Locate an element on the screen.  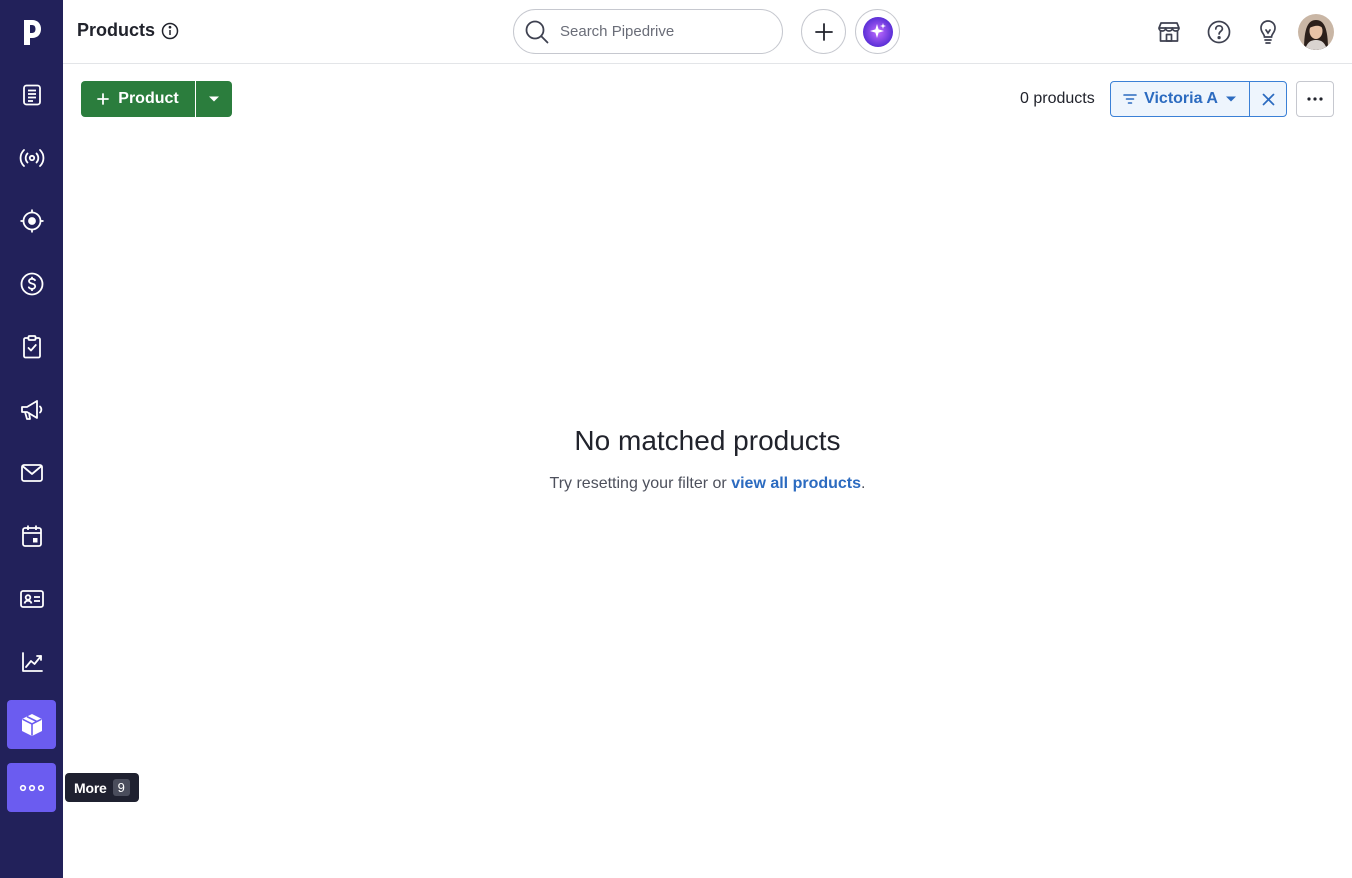
add-product-split-button: Product is located at coordinates (156, 99).